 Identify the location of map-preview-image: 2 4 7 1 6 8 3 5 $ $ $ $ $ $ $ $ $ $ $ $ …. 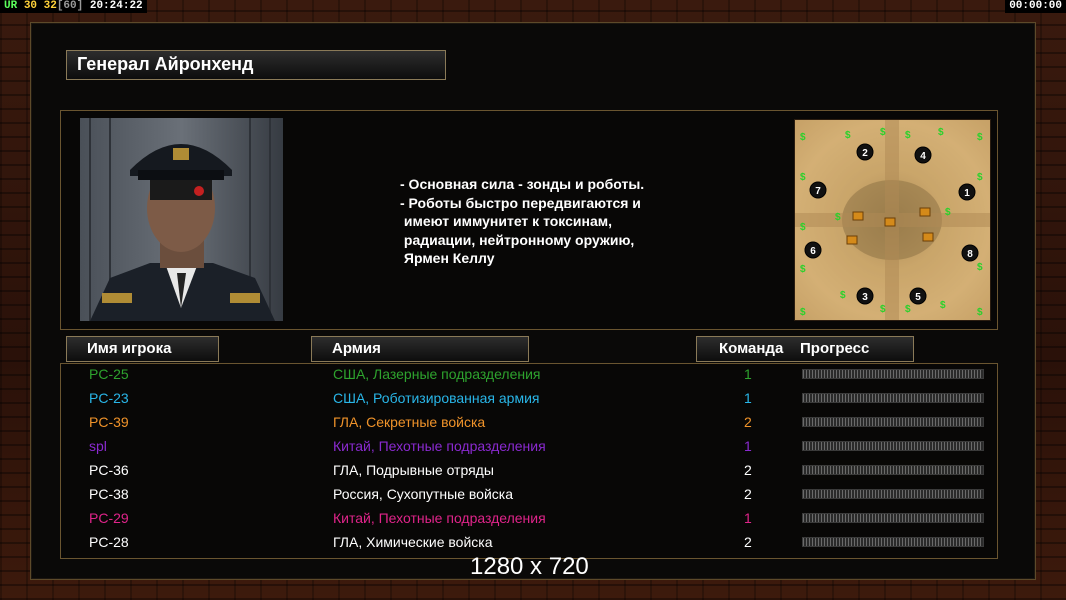
(892, 220).